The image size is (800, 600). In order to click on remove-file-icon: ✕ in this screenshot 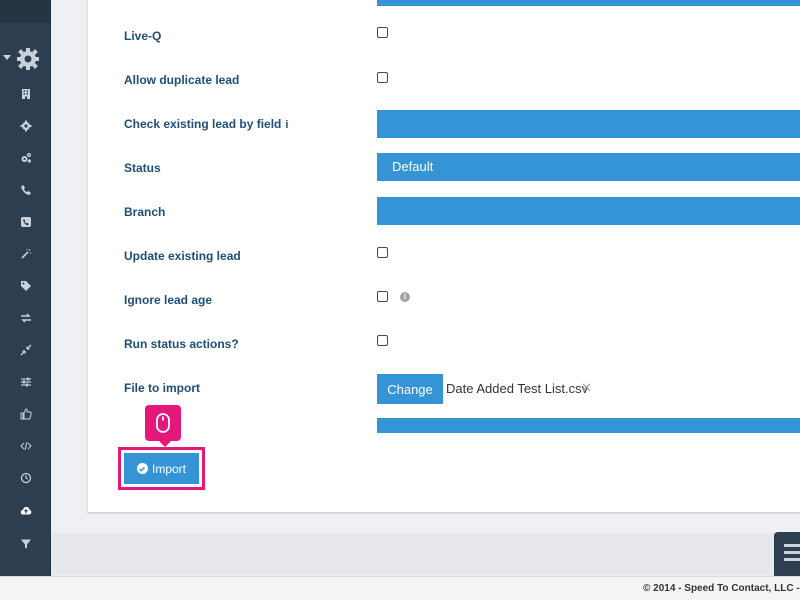, I will do `click(586, 388)`.